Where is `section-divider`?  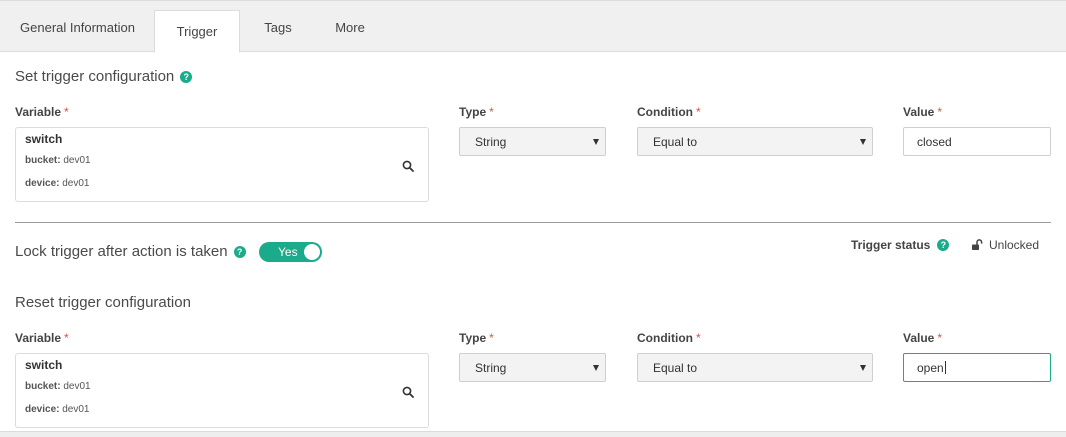 section-divider is located at coordinates (533, 222).